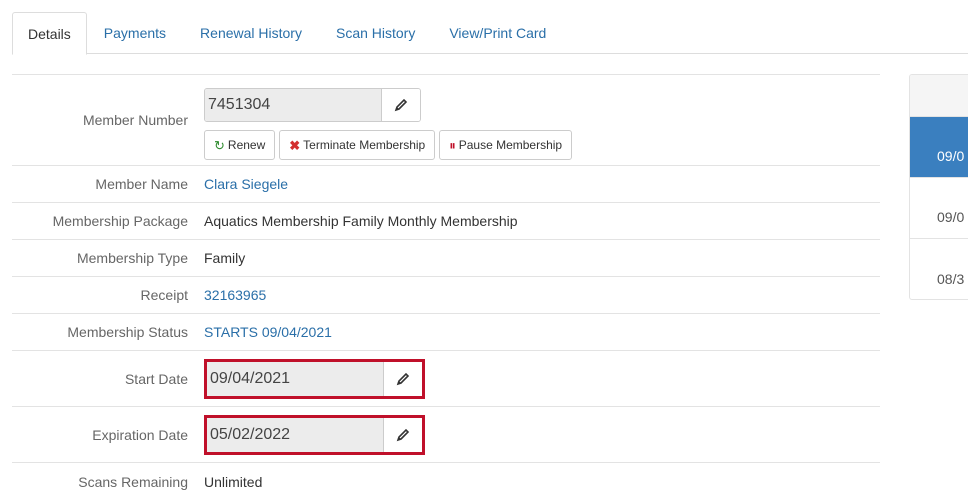 The width and height of the screenshot is (968, 493). Describe the element at coordinates (446, 435) in the screenshot. I see `row-expiration-date: Expiration Date 05/02/2022` at that location.